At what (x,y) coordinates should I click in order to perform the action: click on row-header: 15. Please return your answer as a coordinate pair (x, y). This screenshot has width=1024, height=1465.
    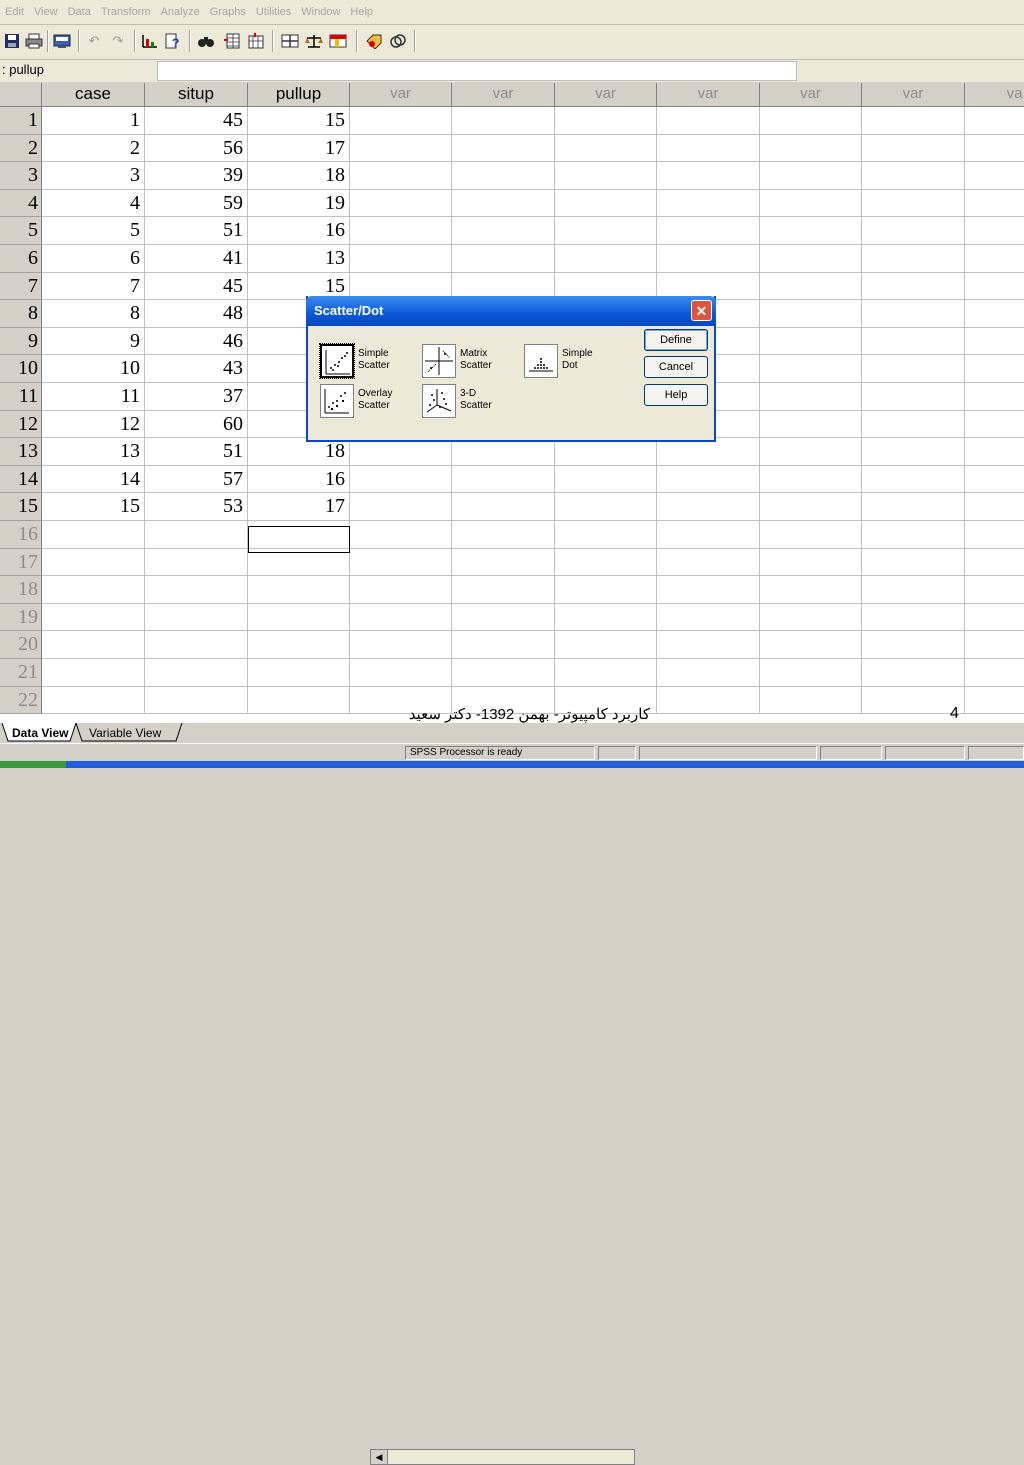
    Looking at the image, I should click on (21, 507).